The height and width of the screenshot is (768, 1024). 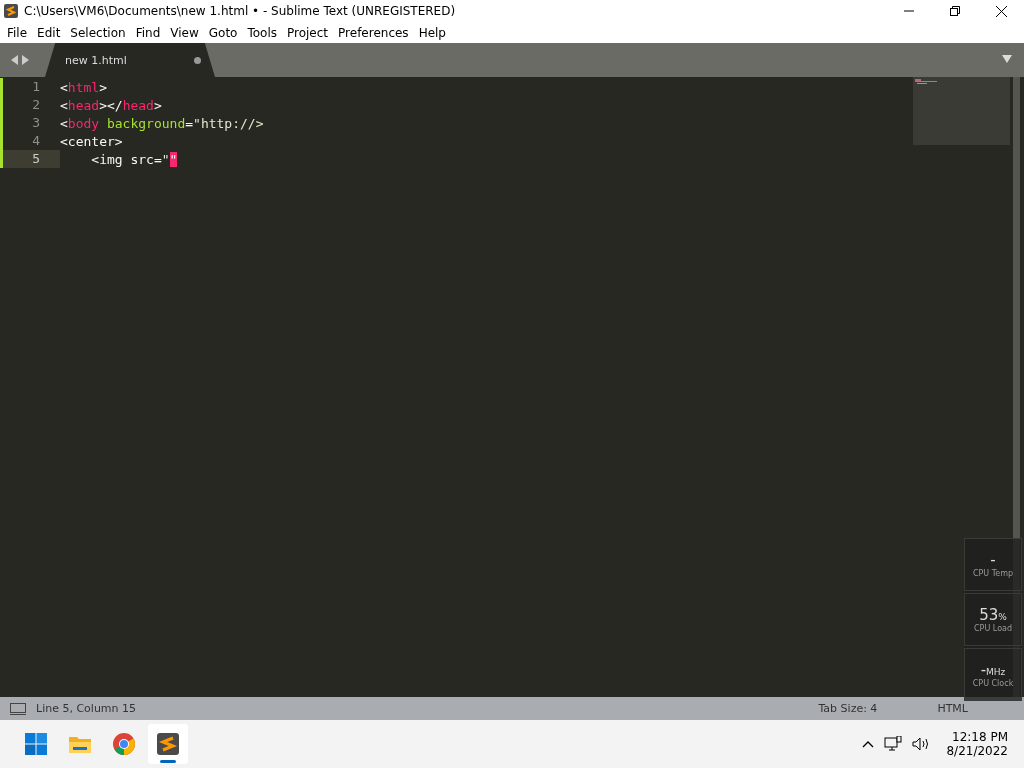 I want to click on panel-icon, so click(x=18, y=708).